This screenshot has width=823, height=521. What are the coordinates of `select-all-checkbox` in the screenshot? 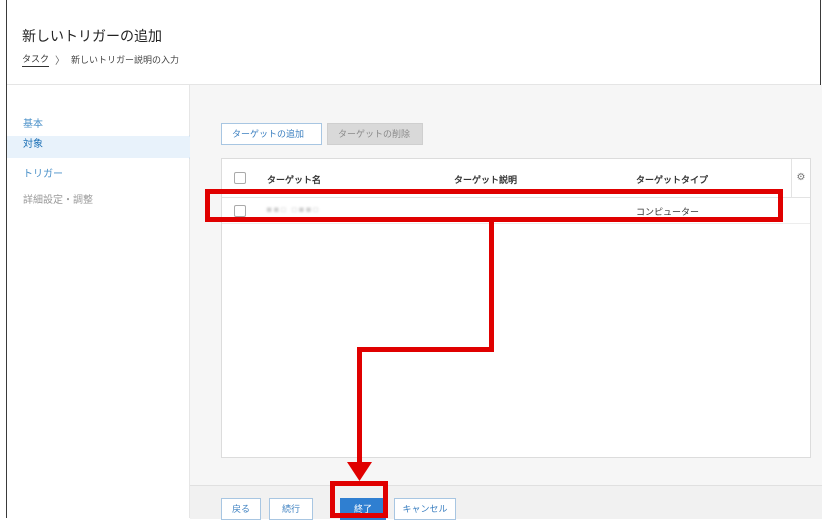 It's located at (240, 178).